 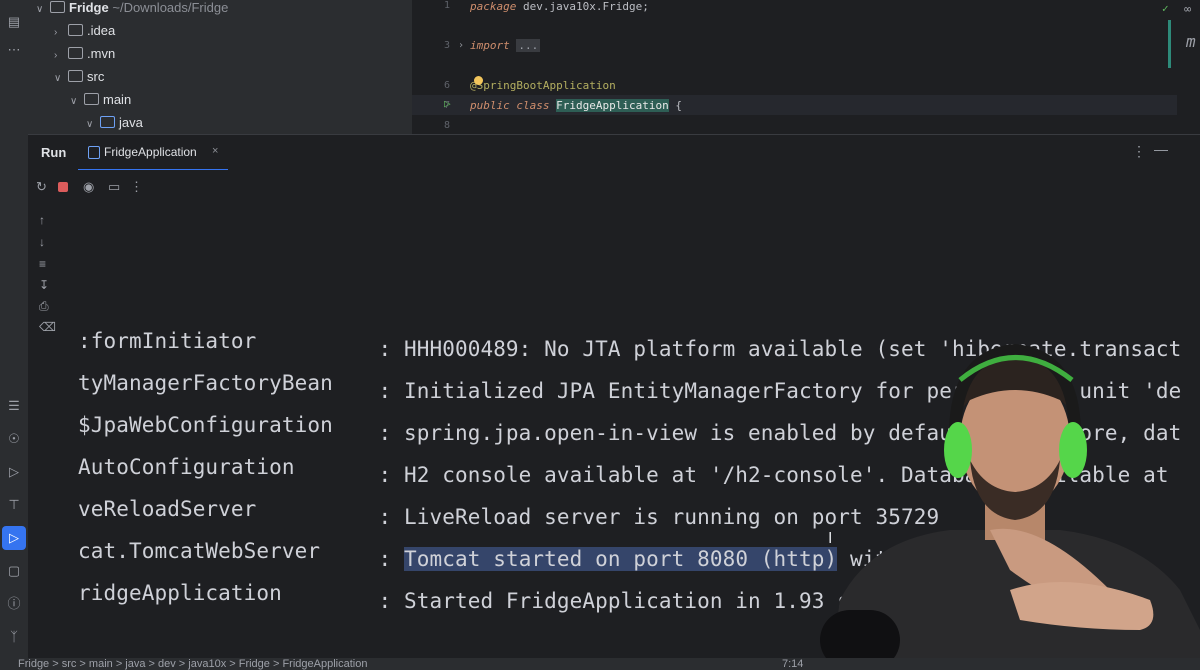 I want to click on check-icon: ✓, so click(x=1165, y=8).